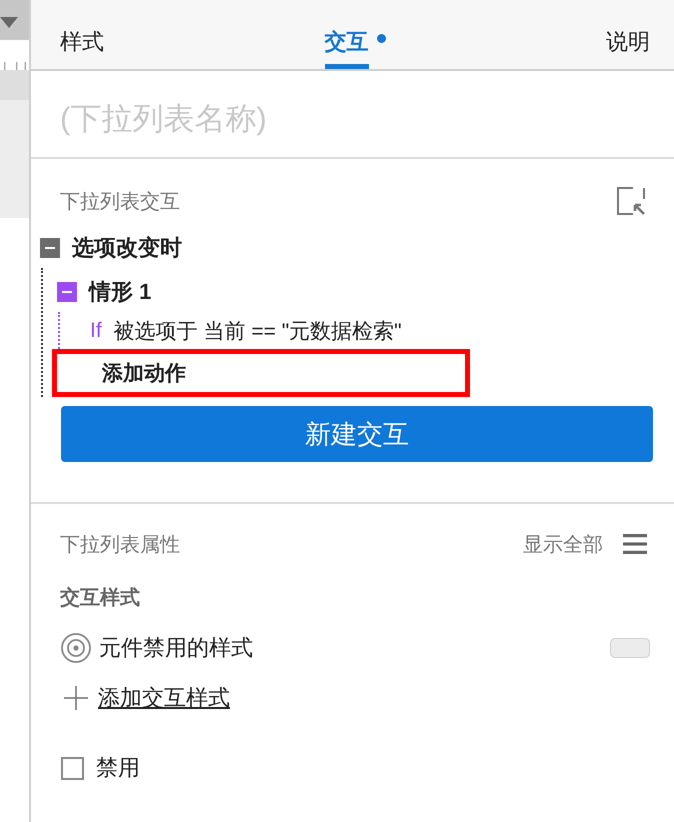 The width and height of the screenshot is (674, 822). What do you see at coordinates (176, 648) in the screenshot?
I see `style-label: 元件禁用的样式` at bounding box center [176, 648].